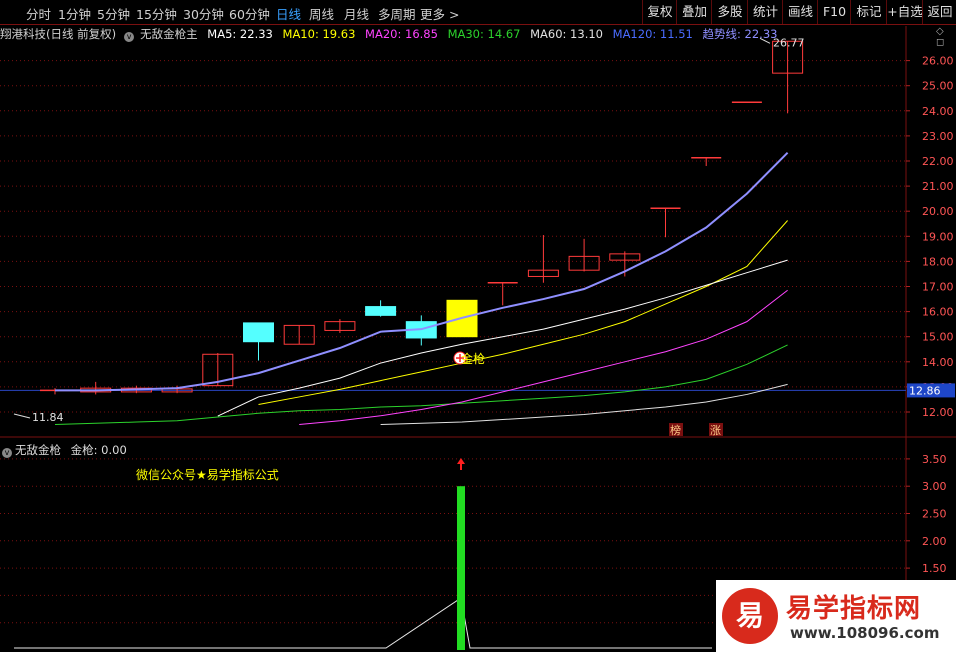 The width and height of the screenshot is (956, 652). I want to click on zhang-badge-text: 涨, so click(715, 430).